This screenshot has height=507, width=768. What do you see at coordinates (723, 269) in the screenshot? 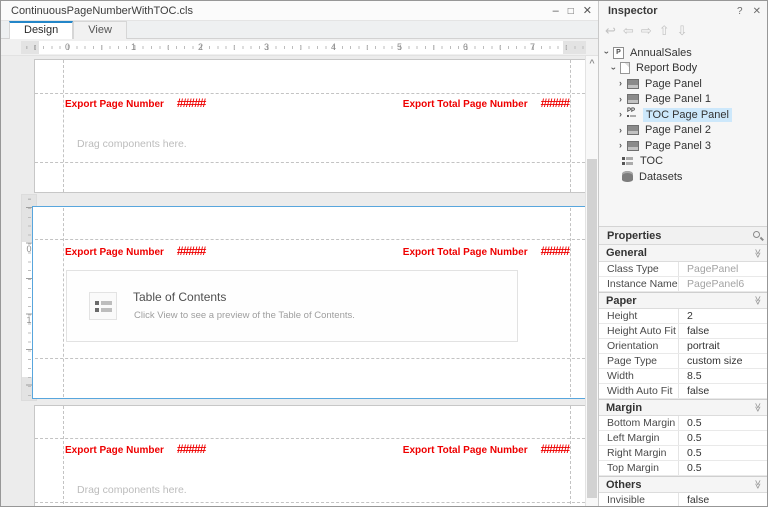
I see `property-value: PagePanel` at bounding box center [723, 269].